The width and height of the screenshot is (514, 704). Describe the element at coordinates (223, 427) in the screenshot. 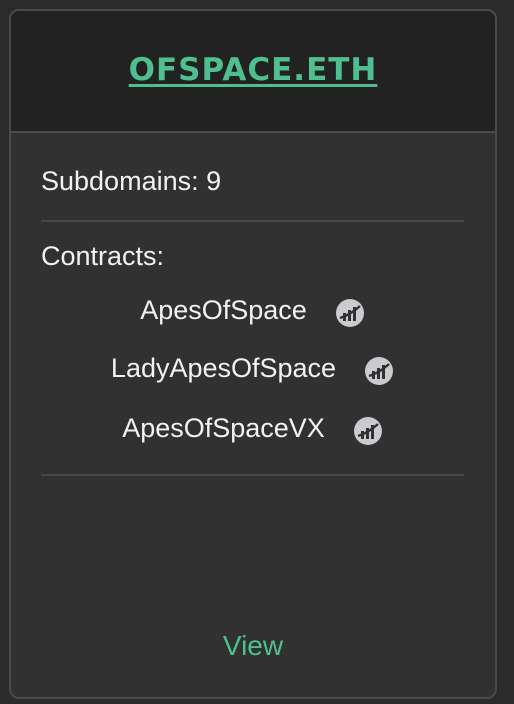

I see `contract-name: ApesOfSpaceVX` at that location.